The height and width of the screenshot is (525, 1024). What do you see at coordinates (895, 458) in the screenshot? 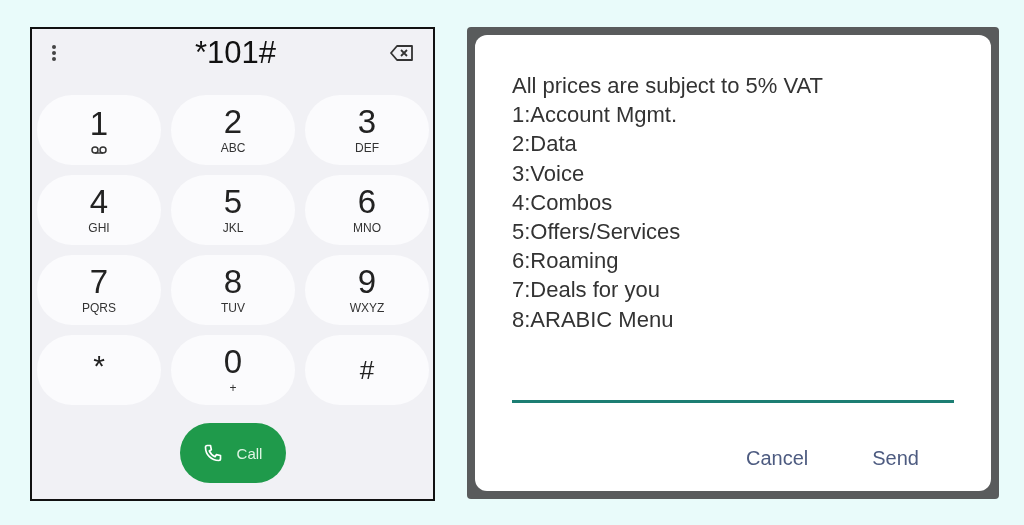
I see `dialog-button: Send` at bounding box center [895, 458].